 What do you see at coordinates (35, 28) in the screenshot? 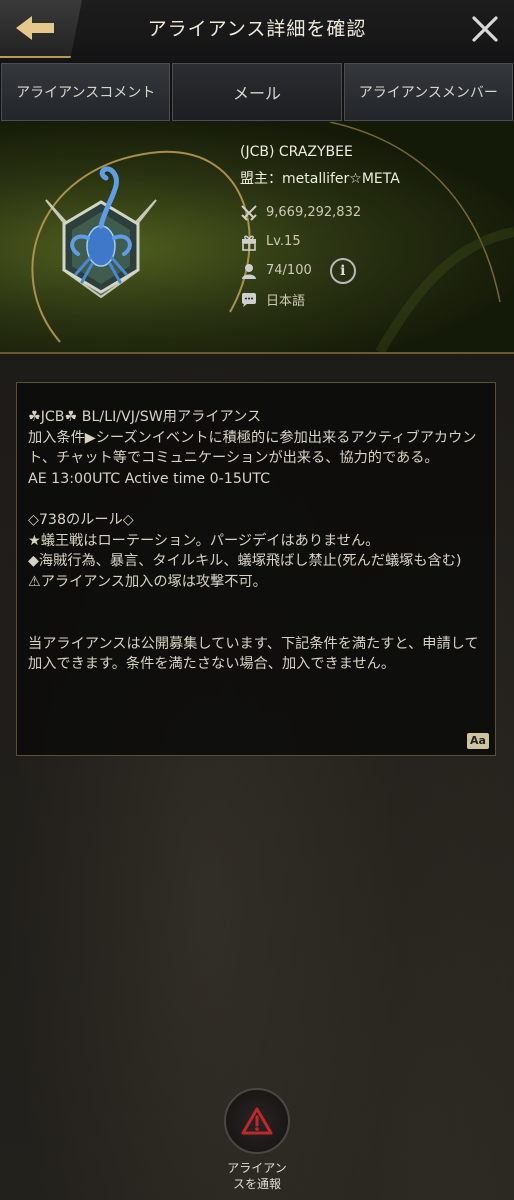
I see `back-arrow-icon` at bounding box center [35, 28].